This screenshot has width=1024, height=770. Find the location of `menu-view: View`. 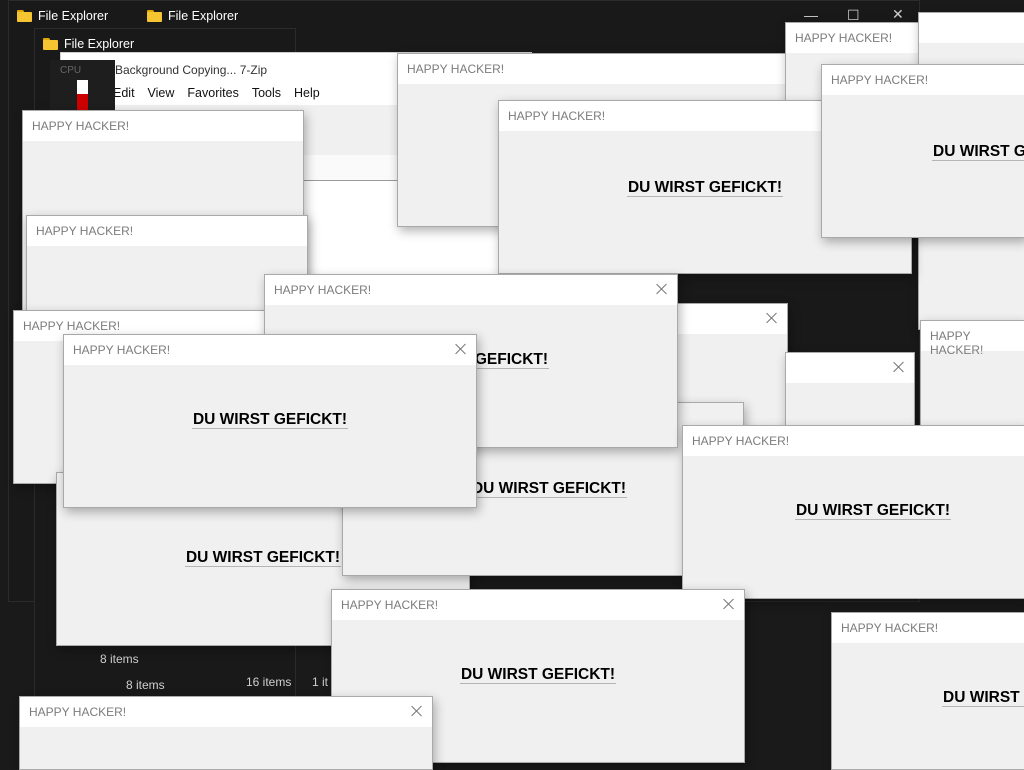

menu-view: View is located at coordinates (161, 93).